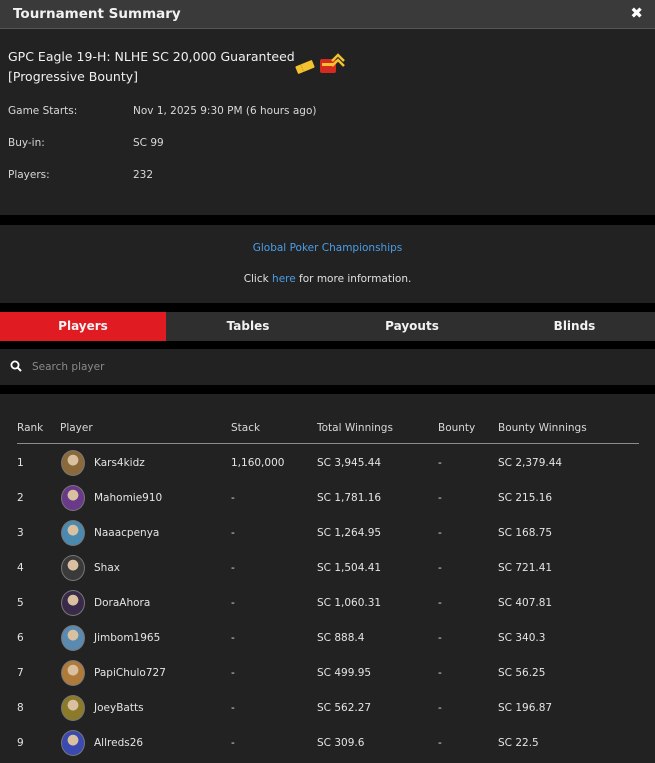 This screenshot has height=763, width=655. Describe the element at coordinates (344, 708) in the screenshot. I see `total-winnings-cell: SC 562.27` at that location.